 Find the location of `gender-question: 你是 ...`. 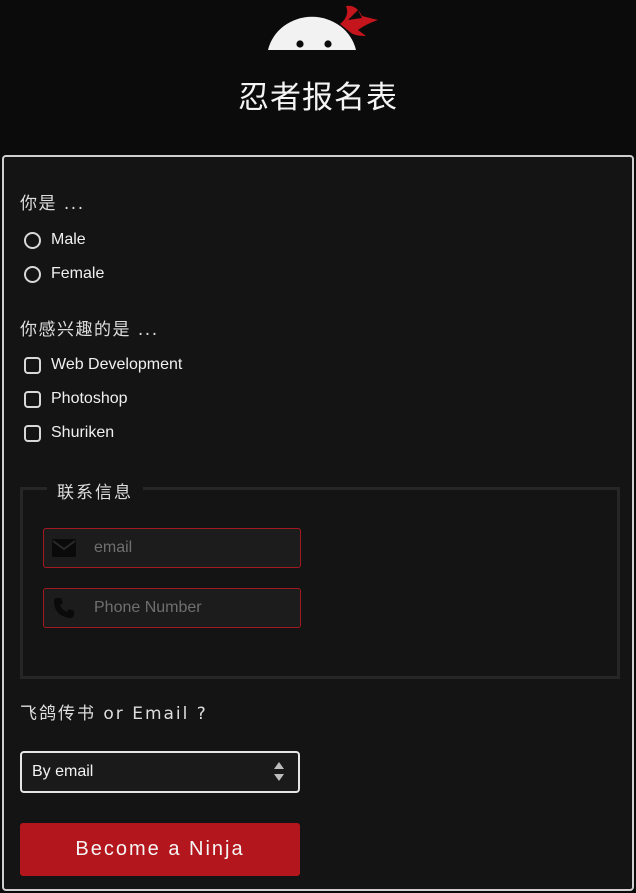

gender-question: 你是 ... is located at coordinates (52, 204).